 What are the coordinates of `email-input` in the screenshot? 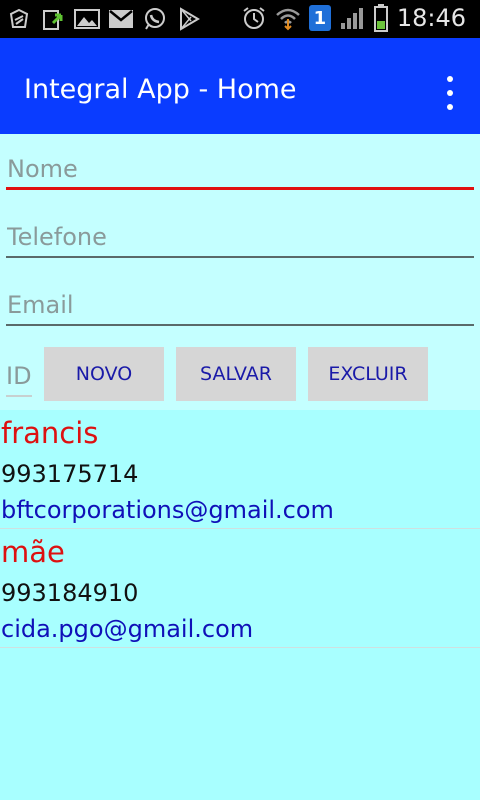 It's located at (240, 305).